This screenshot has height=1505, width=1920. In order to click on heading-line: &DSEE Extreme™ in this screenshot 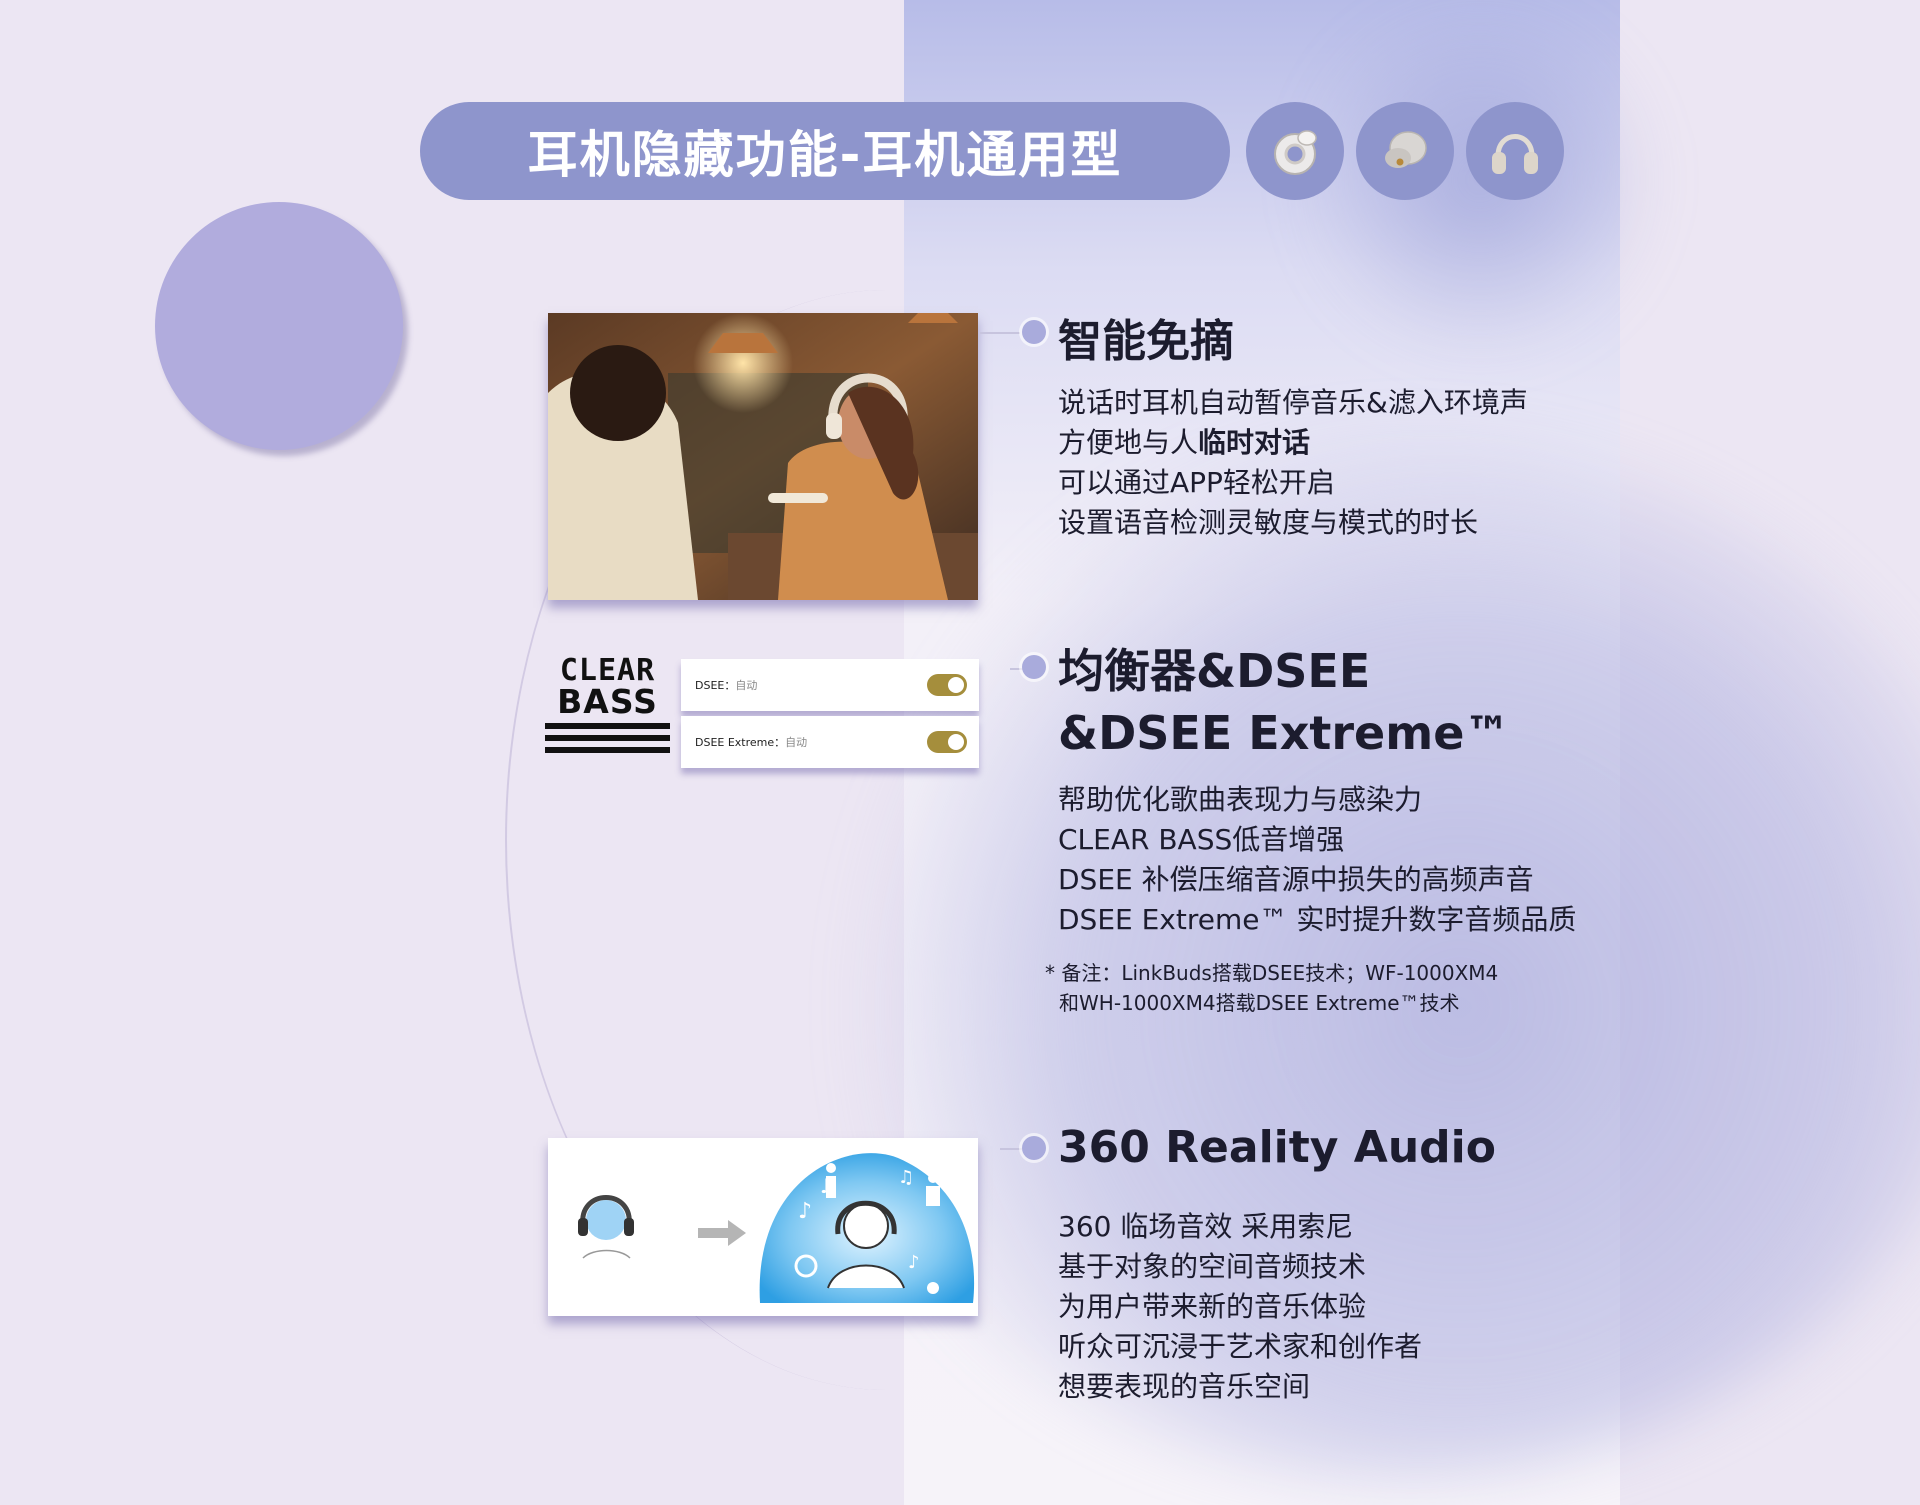, I will do `click(1284, 733)`.